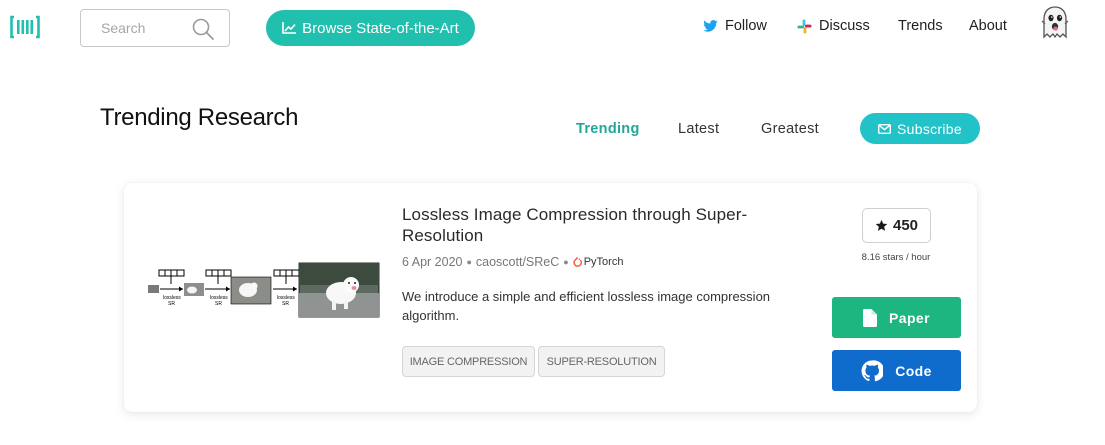 This screenshot has width=1105, height=445. Describe the element at coordinates (155, 28) in the screenshot. I see `search-box` at that location.